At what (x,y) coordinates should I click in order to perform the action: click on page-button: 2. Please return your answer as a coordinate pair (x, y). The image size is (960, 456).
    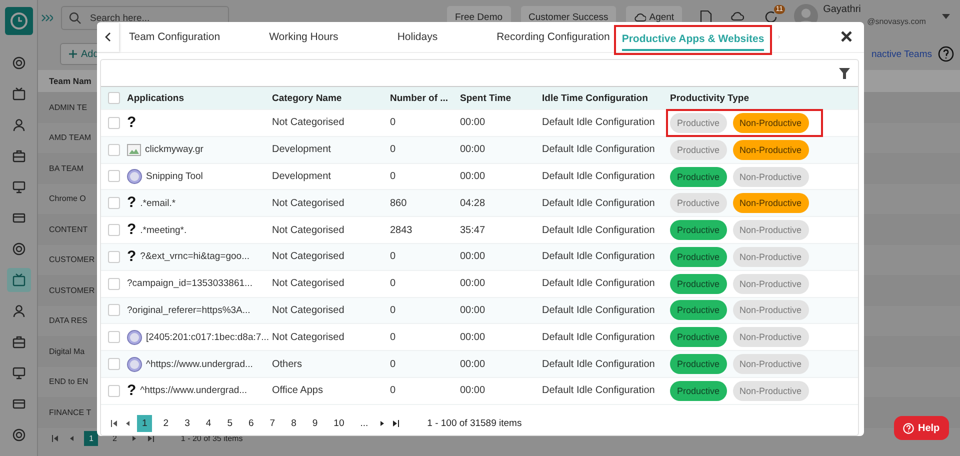
    Looking at the image, I should click on (166, 423).